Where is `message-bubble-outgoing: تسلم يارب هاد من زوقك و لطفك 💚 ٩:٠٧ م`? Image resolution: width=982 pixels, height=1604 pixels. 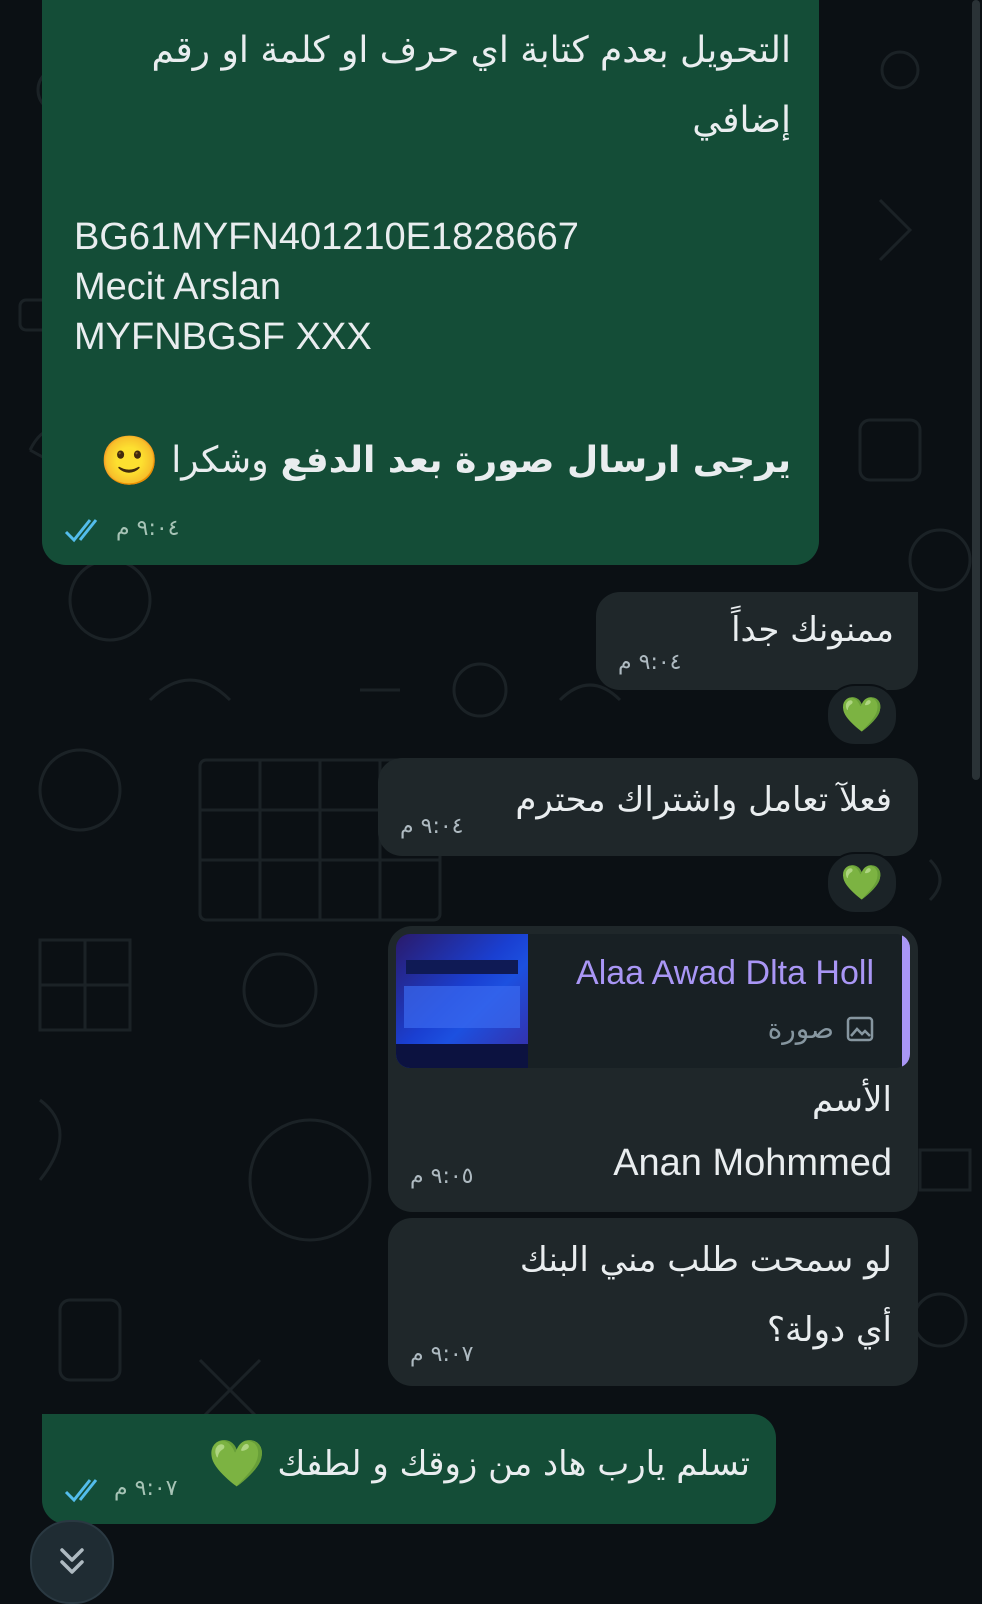
message-bubble-outgoing: تسلم يارب هاد من زوقك و لطفك 💚 ٩:٠٧ م is located at coordinates (409, 1469).